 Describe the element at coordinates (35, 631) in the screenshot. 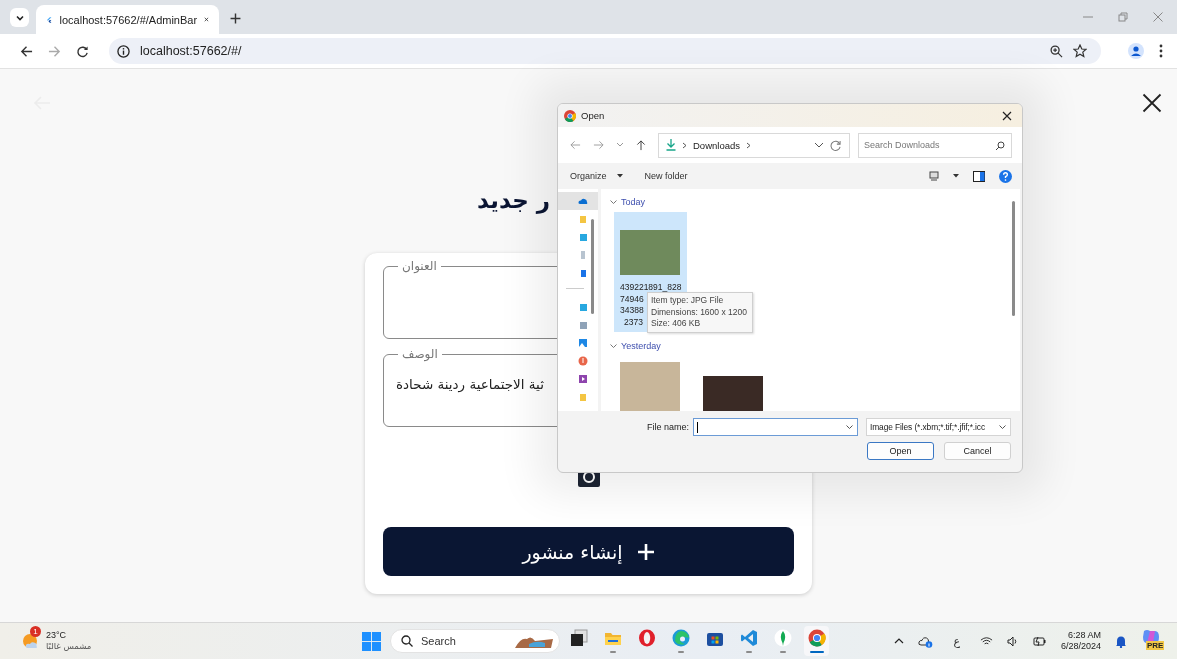

I see `notification-badge: 1` at that location.